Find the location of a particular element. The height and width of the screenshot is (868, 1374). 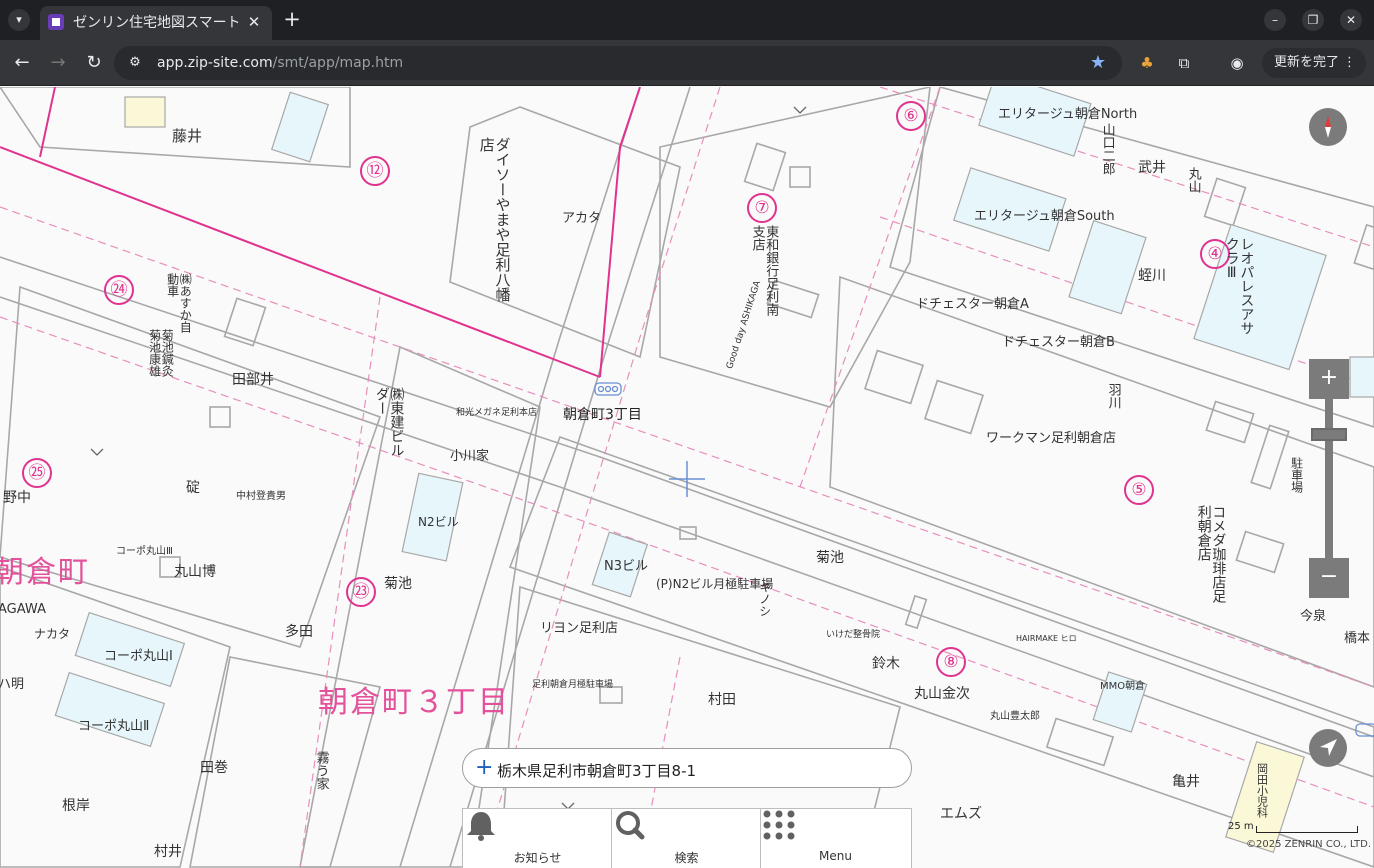

scale-label: 25 m is located at coordinates (1241, 826).